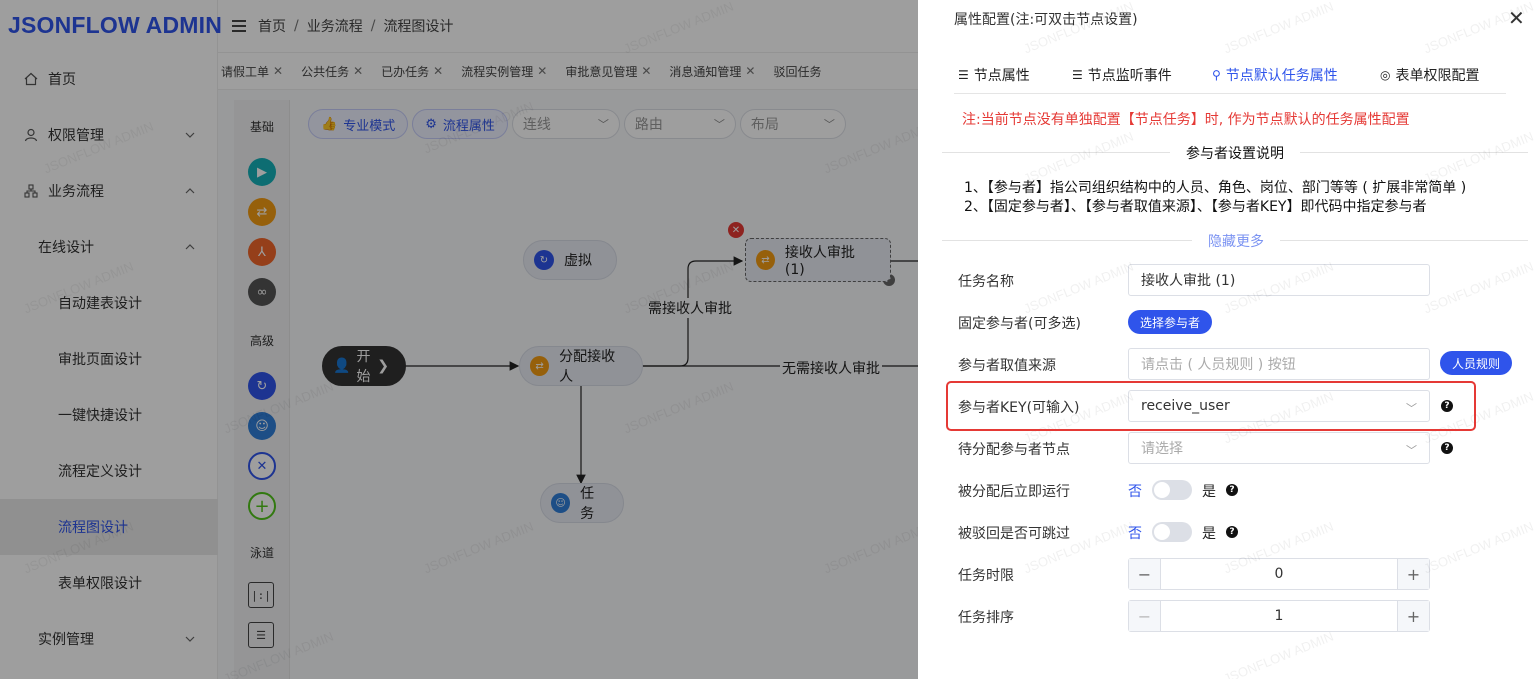  I want to click on pending-node-select: 请选择 ﹀, so click(1279, 448).